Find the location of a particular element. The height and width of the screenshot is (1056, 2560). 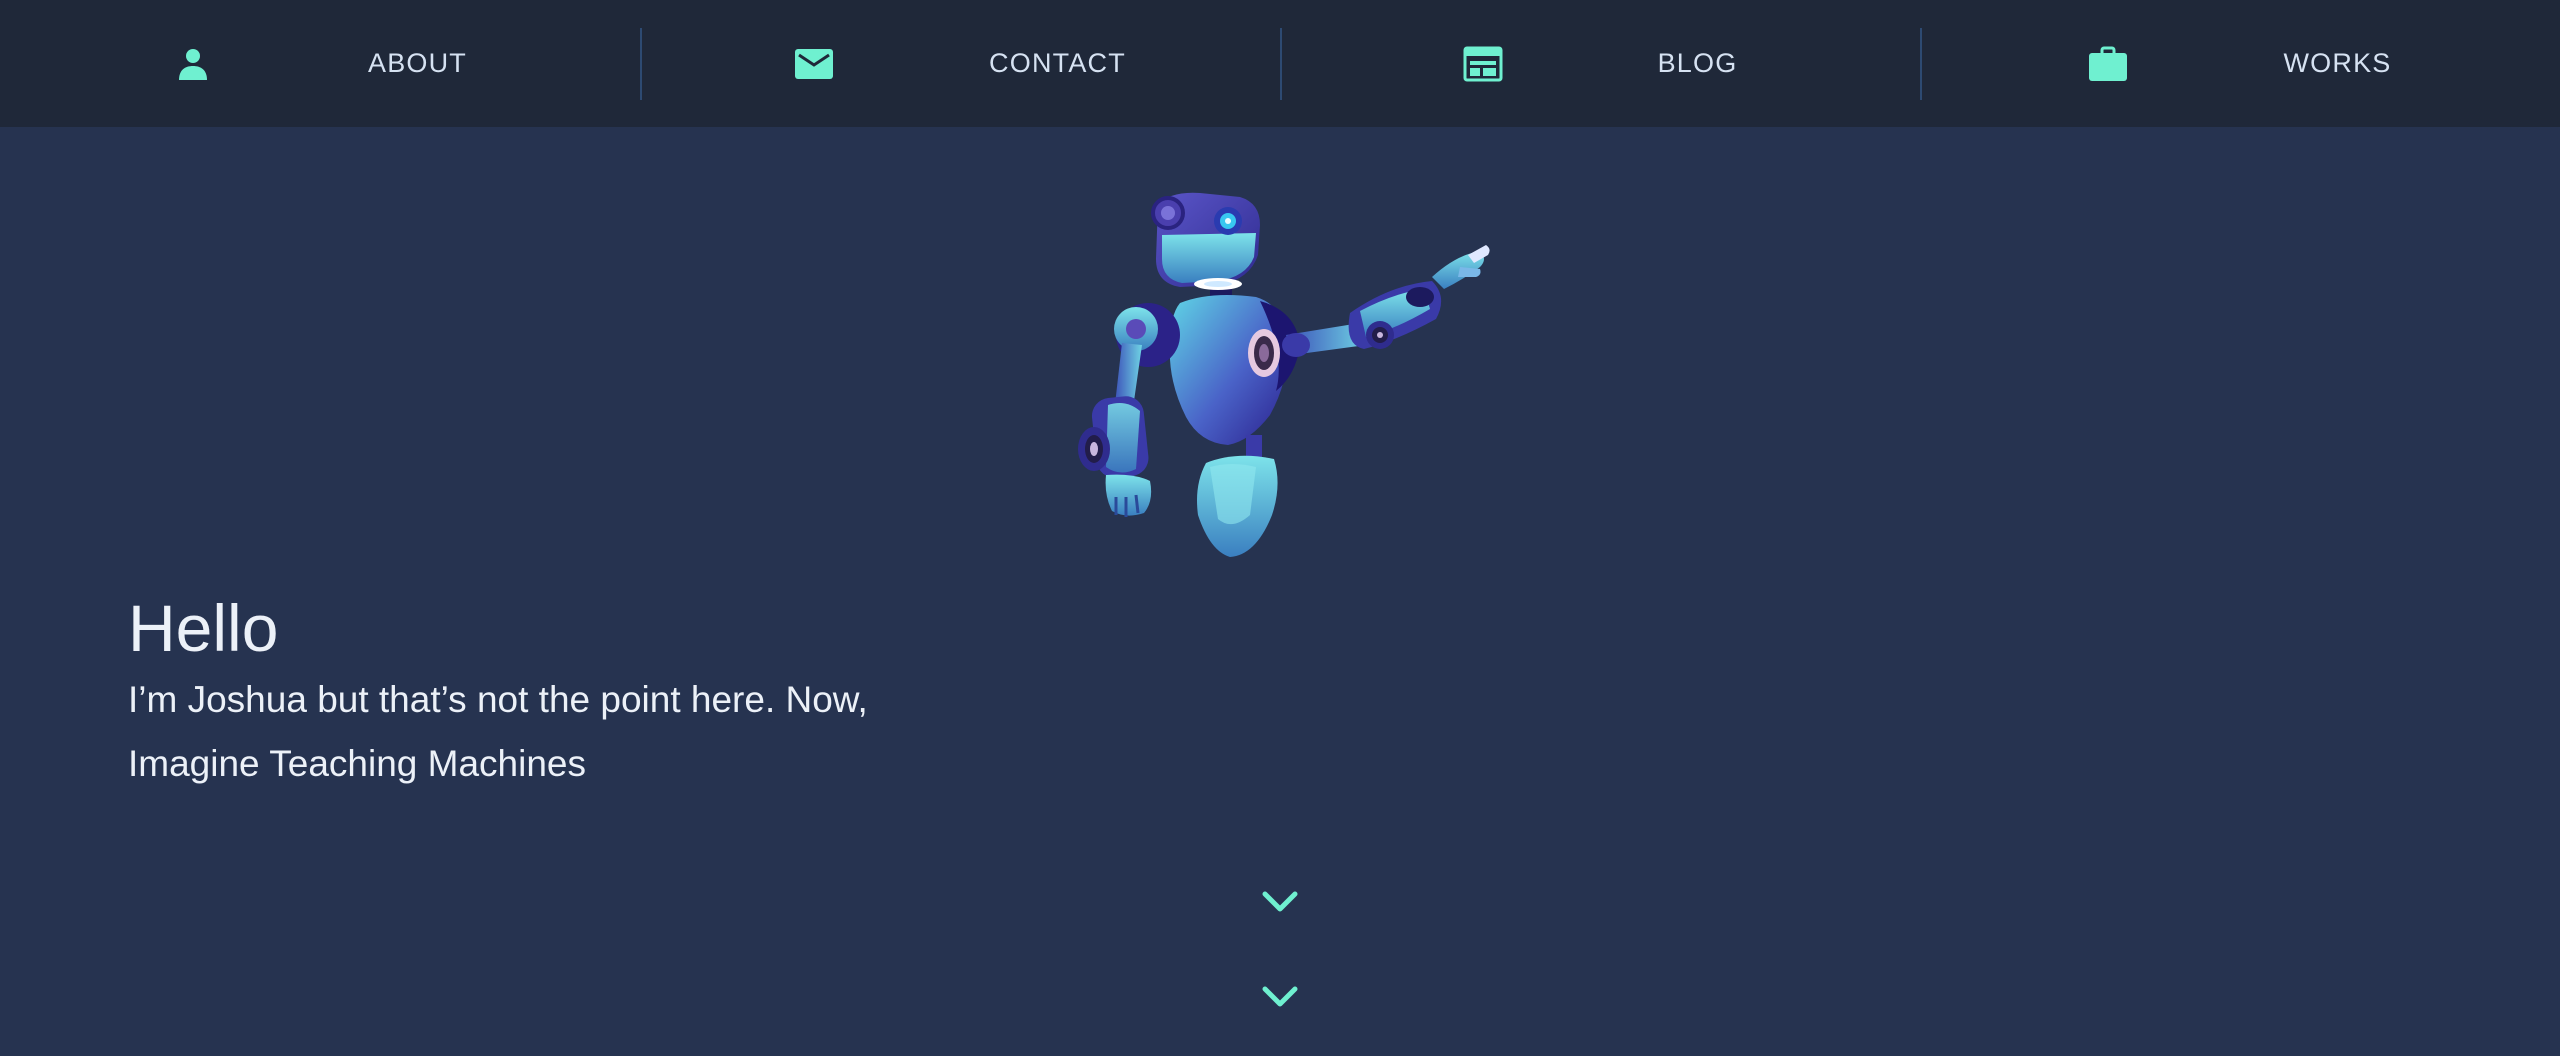

nav-item-works: WORKS is located at coordinates (2240, 63).